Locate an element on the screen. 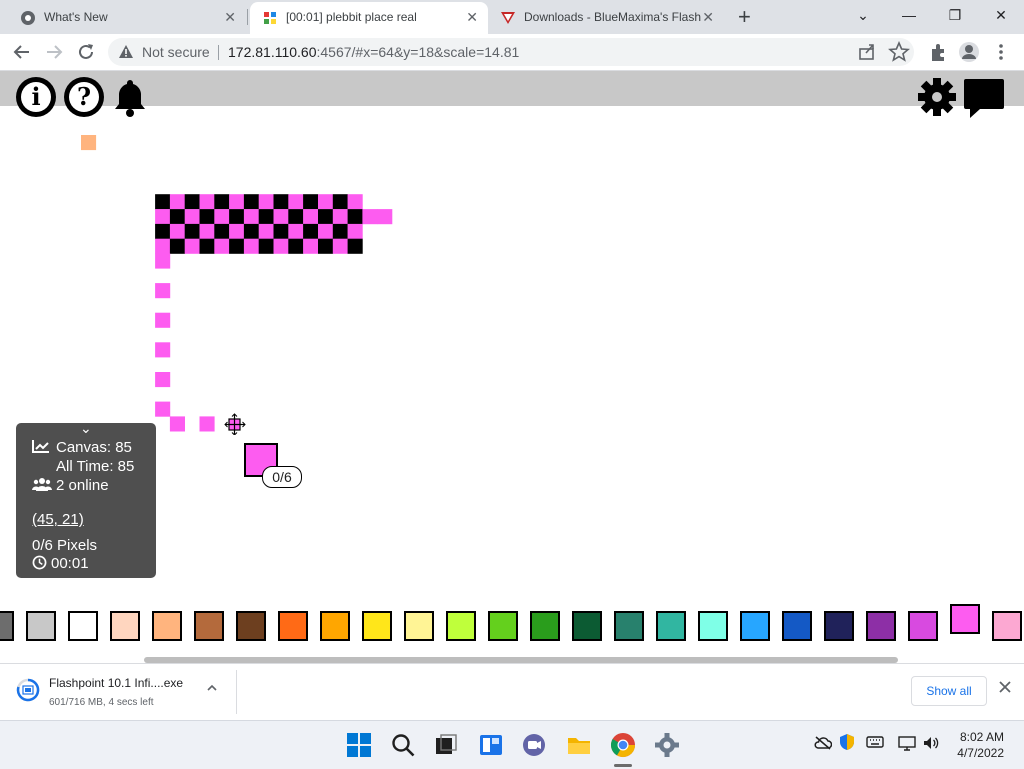 The height and width of the screenshot is (769, 1024). tab-plebbit-place: [00:01] plebbit place real ✕ is located at coordinates (369, 18).